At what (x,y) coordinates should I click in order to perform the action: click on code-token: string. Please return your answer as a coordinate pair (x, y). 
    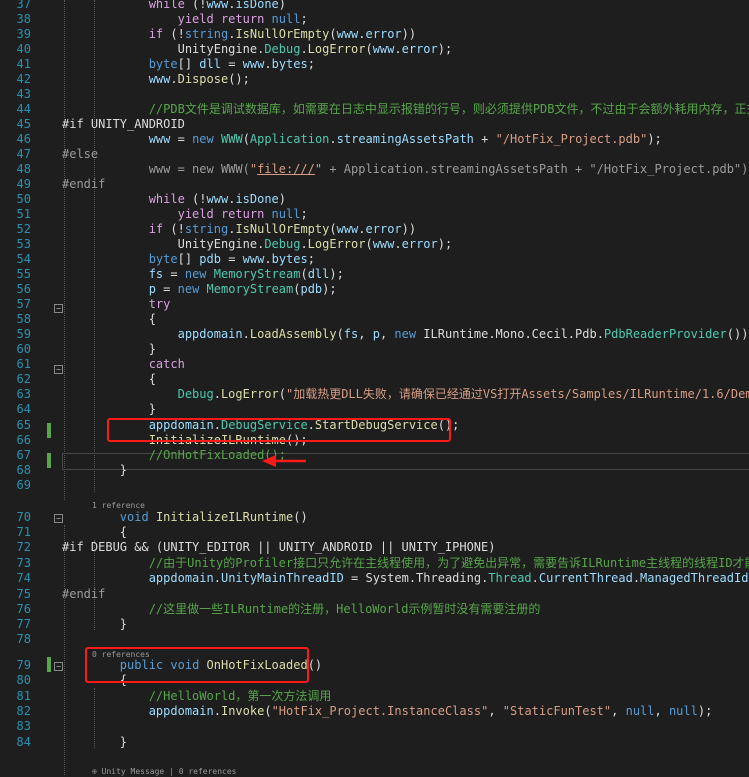
    Looking at the image, I should click on (206, 229).